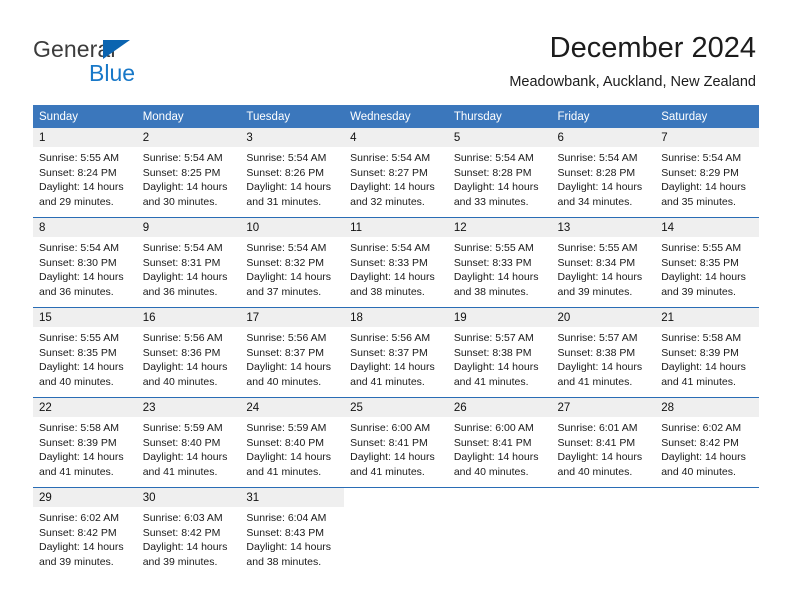  I want to click on logo-triangle-icon, so click(116, 49).